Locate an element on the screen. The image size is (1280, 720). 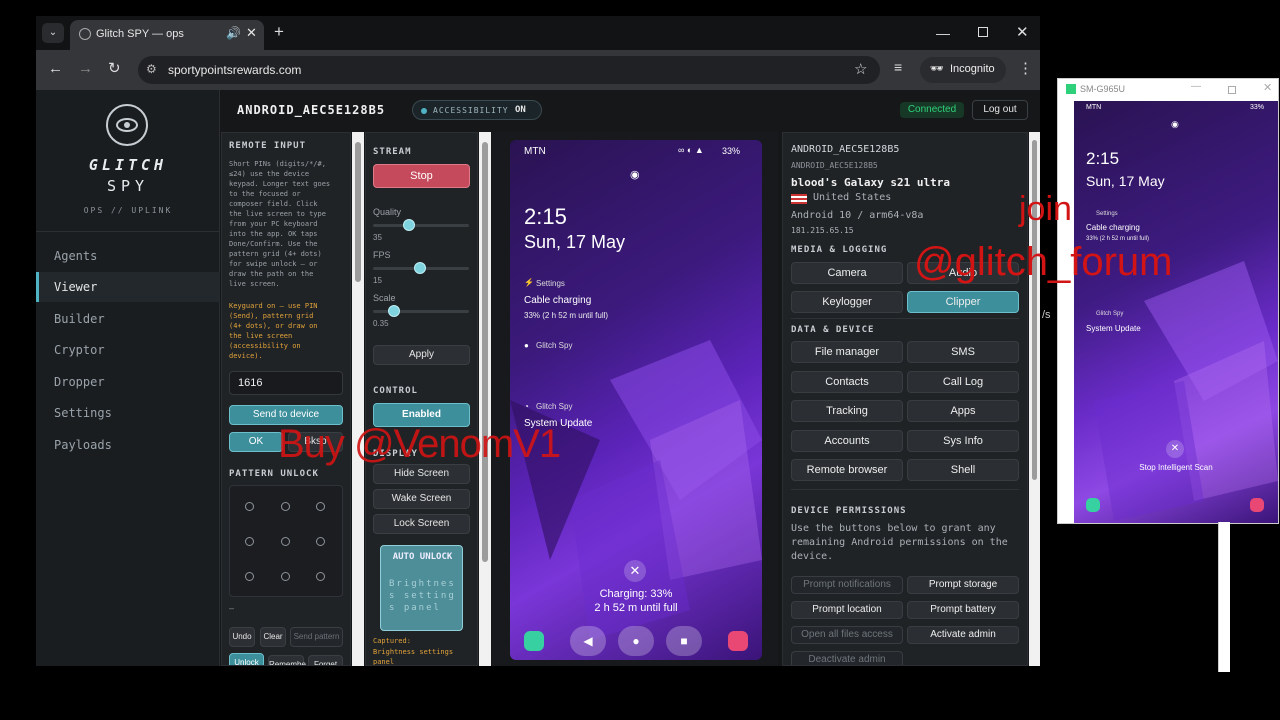
notif2-app: Glitch Spy is located at coordinates (554, 345).